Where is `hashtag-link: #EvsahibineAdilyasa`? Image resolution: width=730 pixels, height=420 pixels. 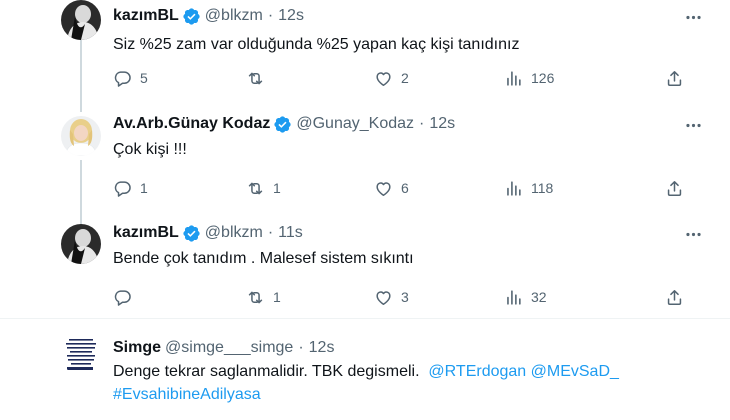 hashtag-link: #EvsahibineAdilyasa is located at coordinates (187, 394).